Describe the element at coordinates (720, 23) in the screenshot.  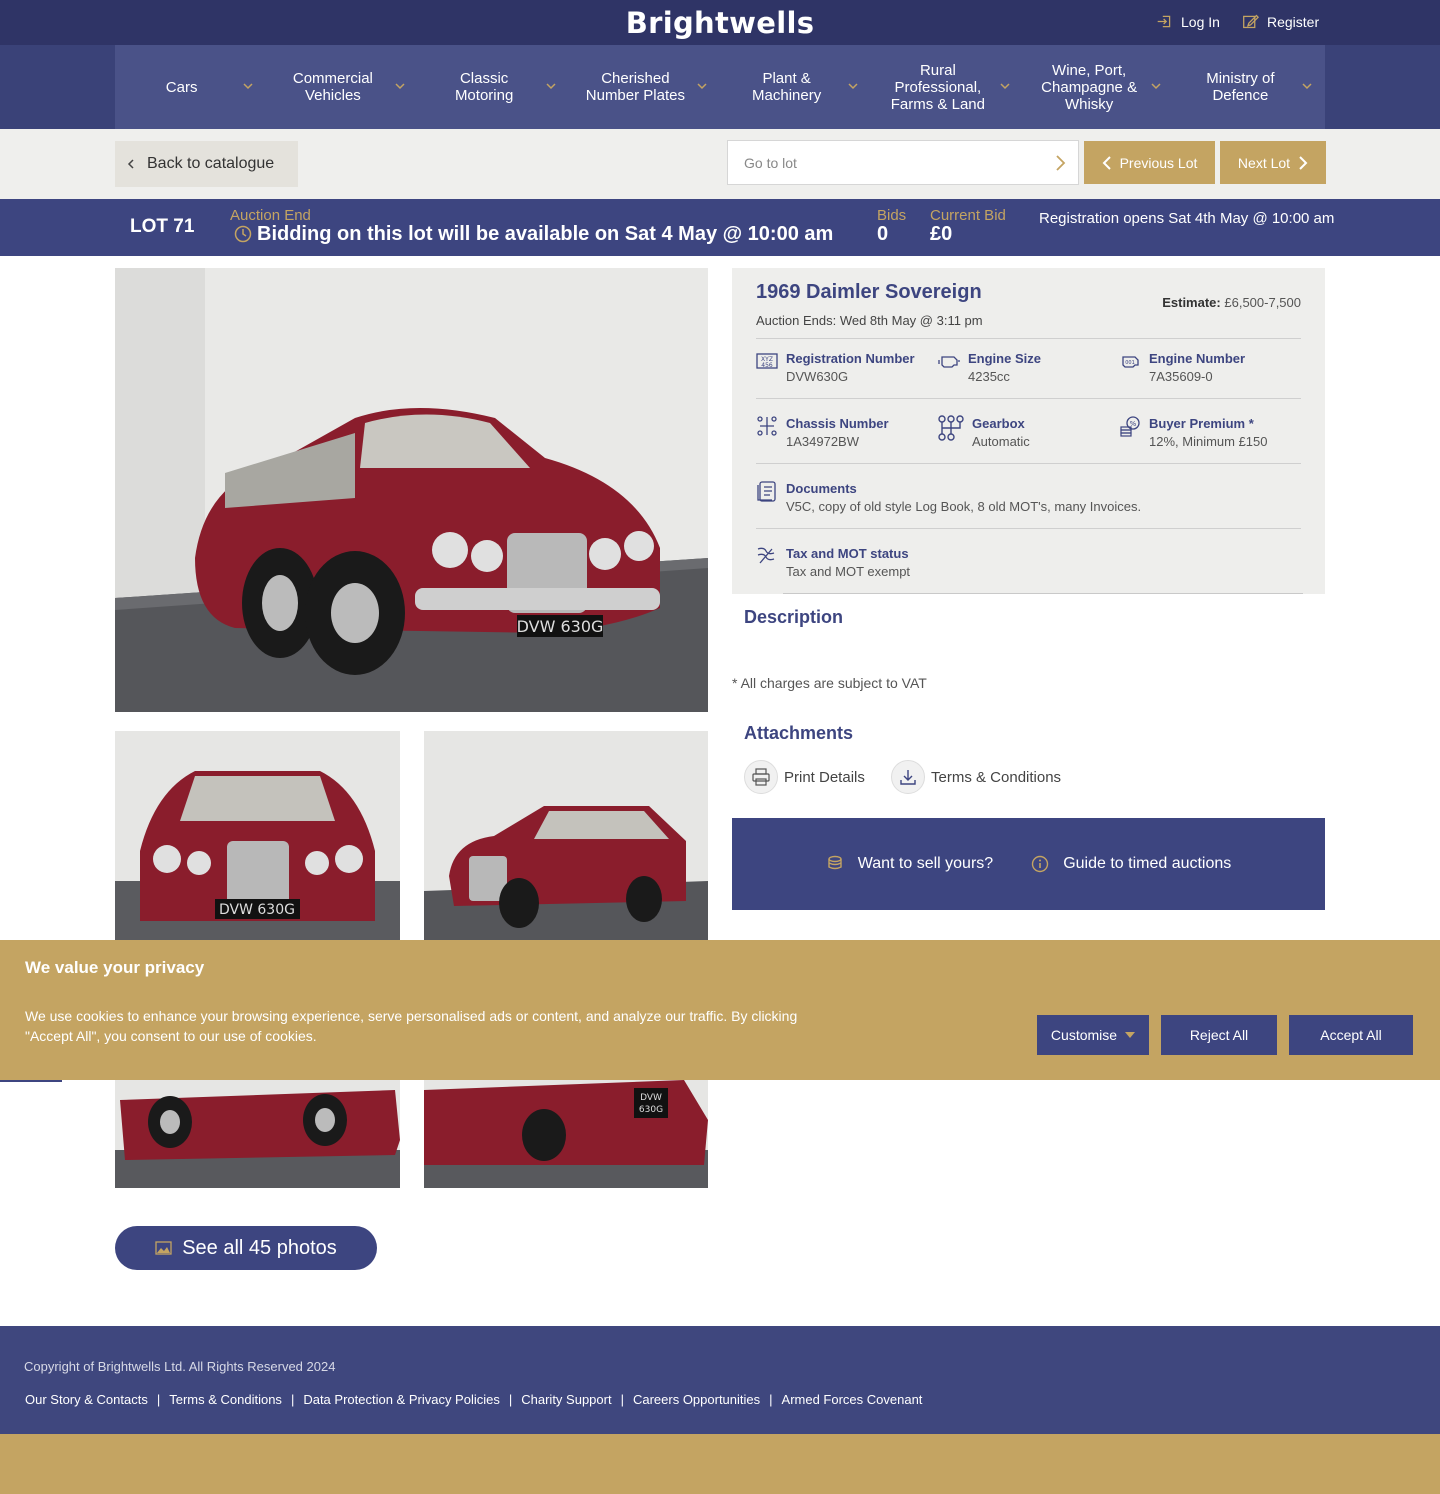
I see `brightwells-logo: Brightwells` at that location.